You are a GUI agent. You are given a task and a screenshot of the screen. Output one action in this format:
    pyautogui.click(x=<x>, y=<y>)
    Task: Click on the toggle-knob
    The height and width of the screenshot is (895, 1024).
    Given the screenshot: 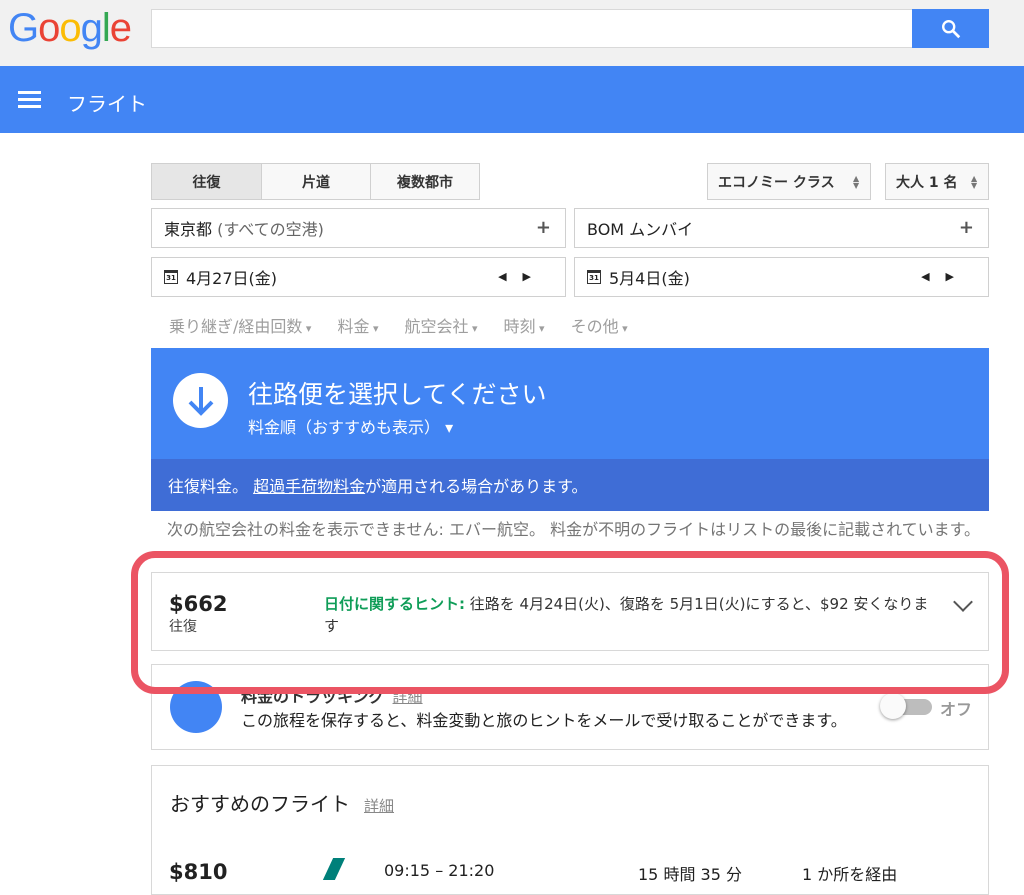 What is the action you would take?
    pyautogui.click(x=893, y=706)
    